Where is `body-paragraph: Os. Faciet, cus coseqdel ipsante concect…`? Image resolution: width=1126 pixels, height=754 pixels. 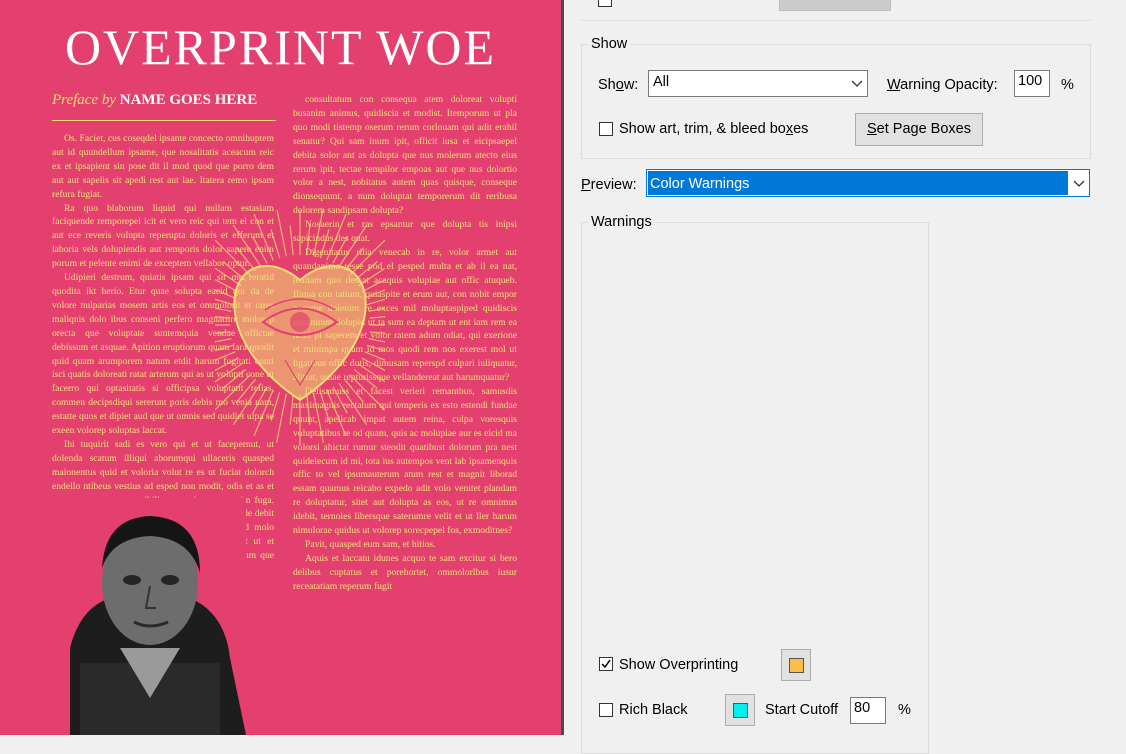 body-paragraph: Os. Faciet, cus coseqdel ipsante concect… is located at coordinates (163, 166).